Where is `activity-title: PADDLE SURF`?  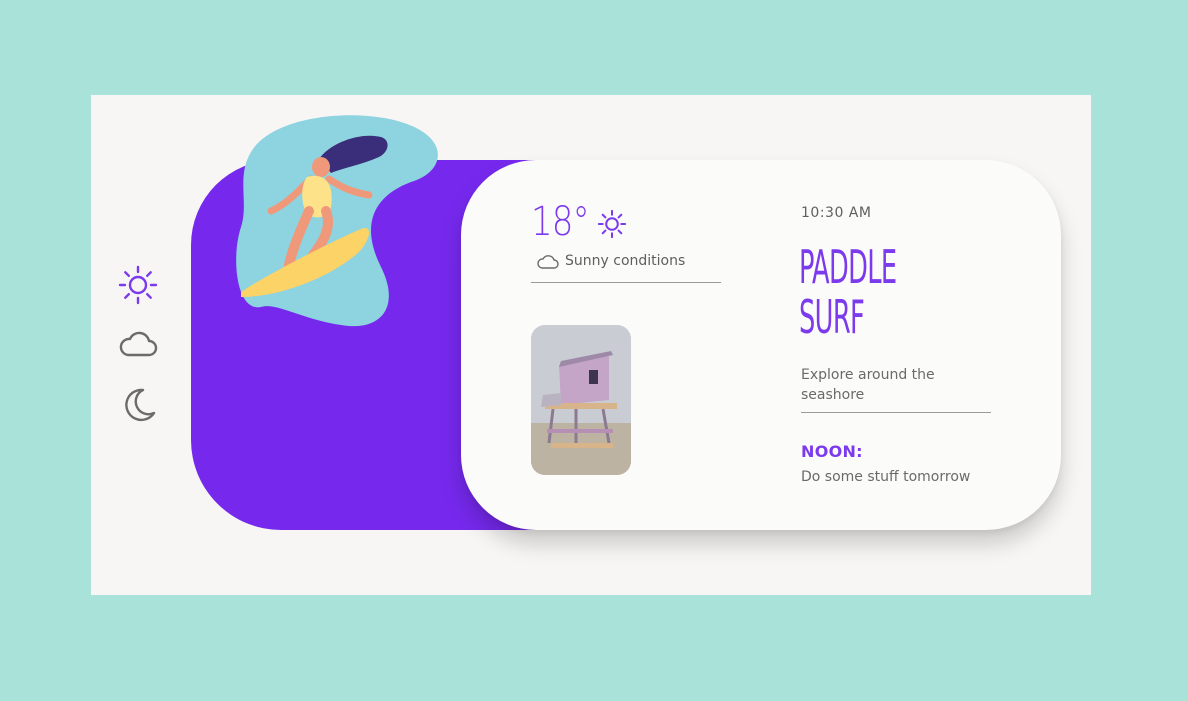 activity-title: PADDLE SURF is located at coordinates (848, 292).